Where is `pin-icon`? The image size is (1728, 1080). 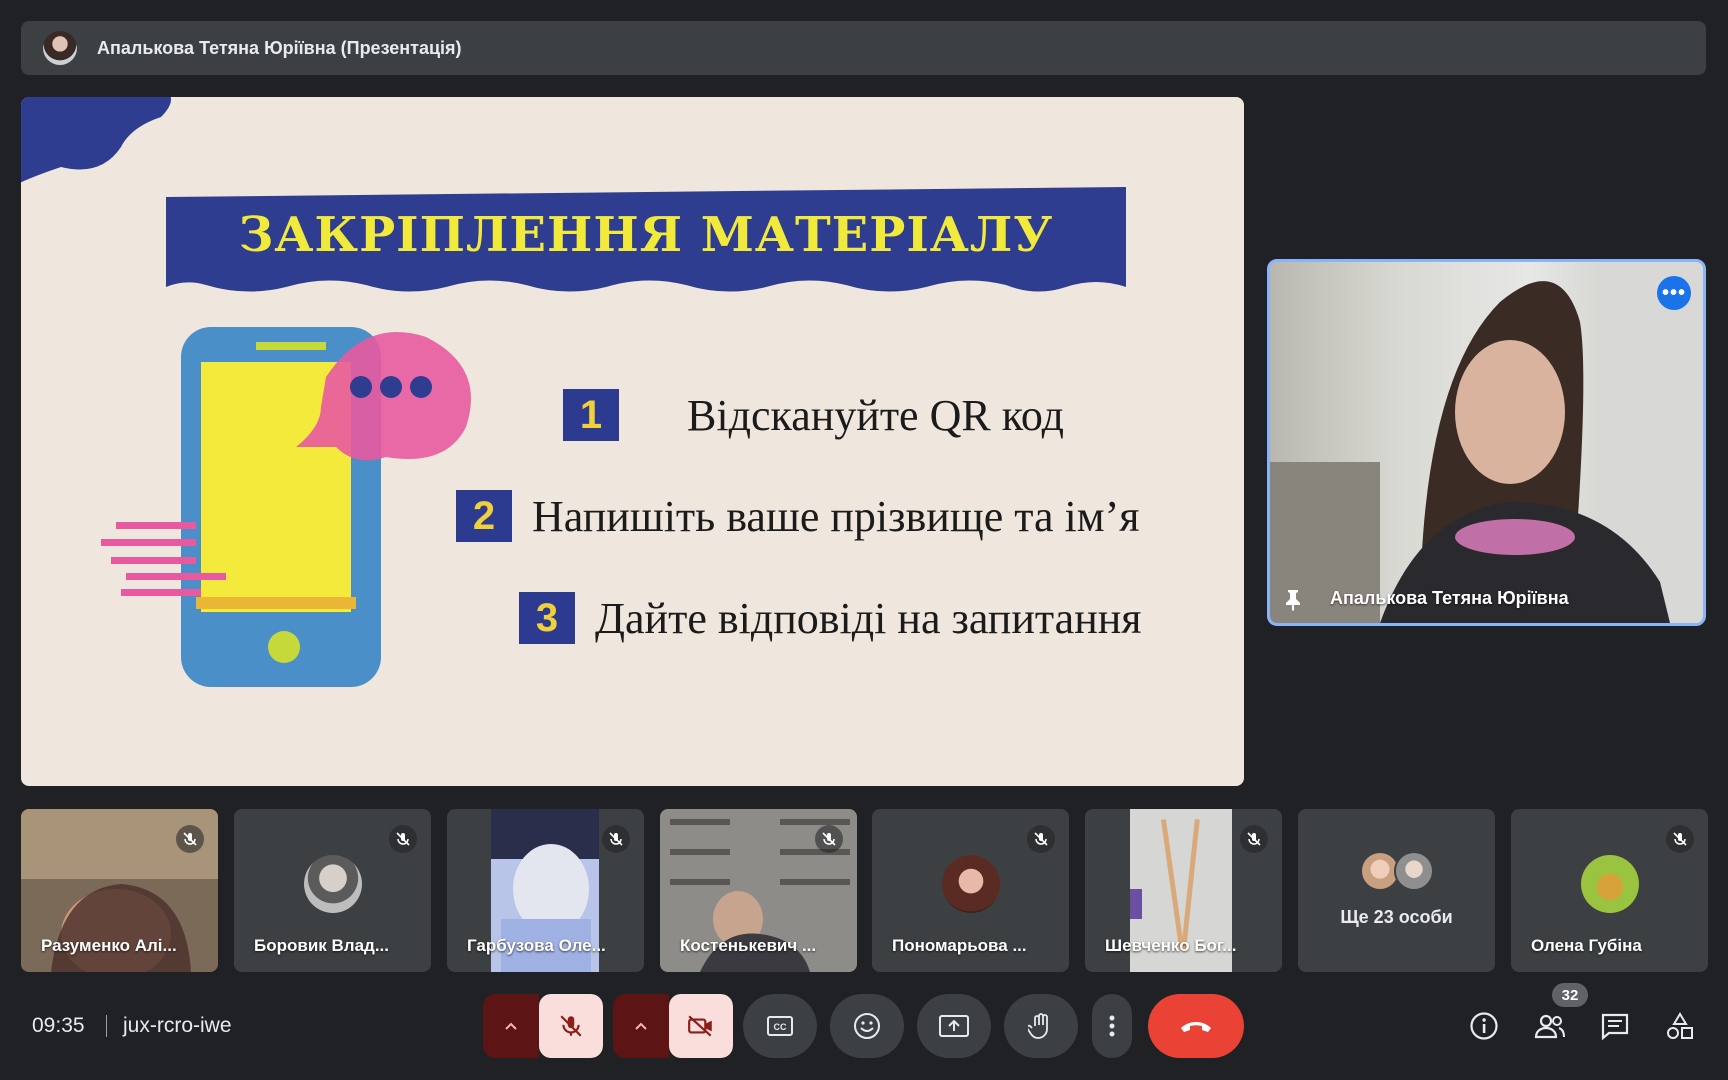
pin-icon is located at coordinates (1293, 600).